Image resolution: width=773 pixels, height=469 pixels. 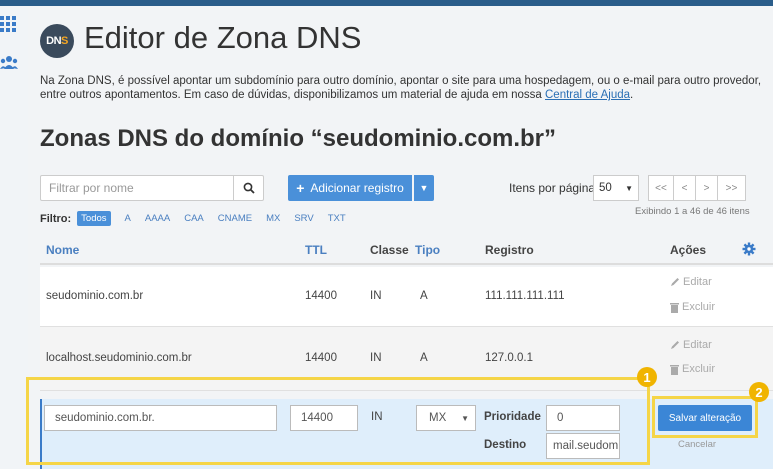 I want to click on col-ttl-header: TTL, so click(x=316, y=250).